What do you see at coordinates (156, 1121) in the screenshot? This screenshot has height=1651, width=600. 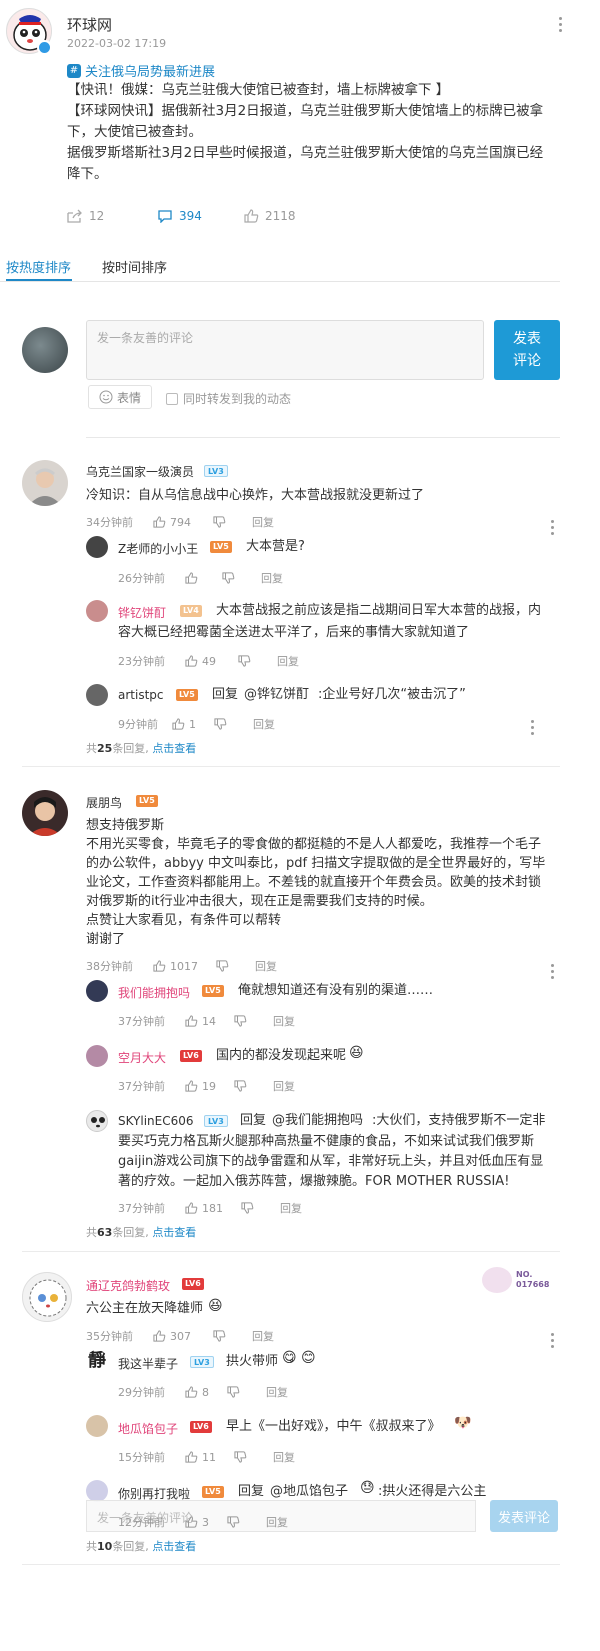 I see `reply-user: SKYlinEC606` at bounding box center [156, 1121].